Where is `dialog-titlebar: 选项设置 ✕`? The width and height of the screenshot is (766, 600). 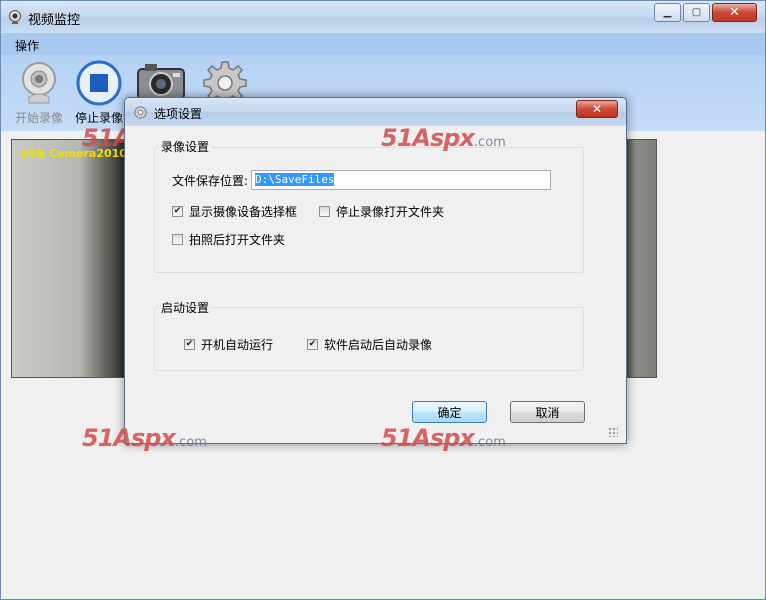 dialog-titlebar: 选项设置 ✕ is located at coordinates (375, 112).